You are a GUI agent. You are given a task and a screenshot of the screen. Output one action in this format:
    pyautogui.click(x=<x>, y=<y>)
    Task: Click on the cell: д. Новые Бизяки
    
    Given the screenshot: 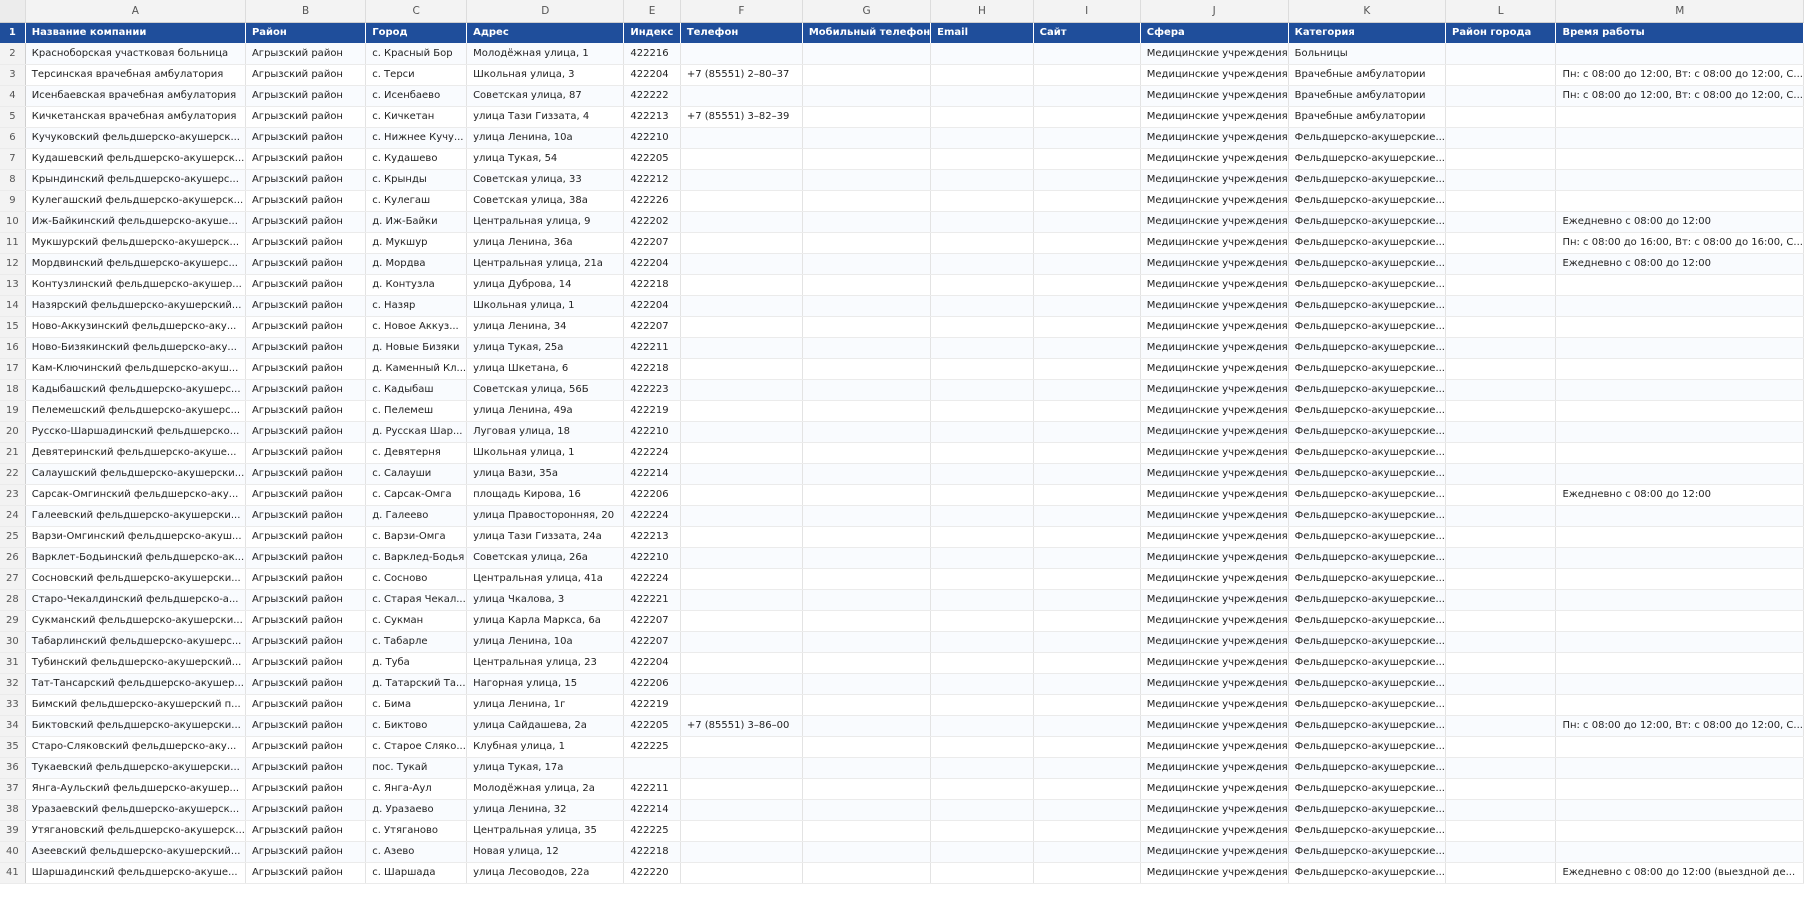 What is the action you would take?
    pyautogui.click(x=416, y=348)
    